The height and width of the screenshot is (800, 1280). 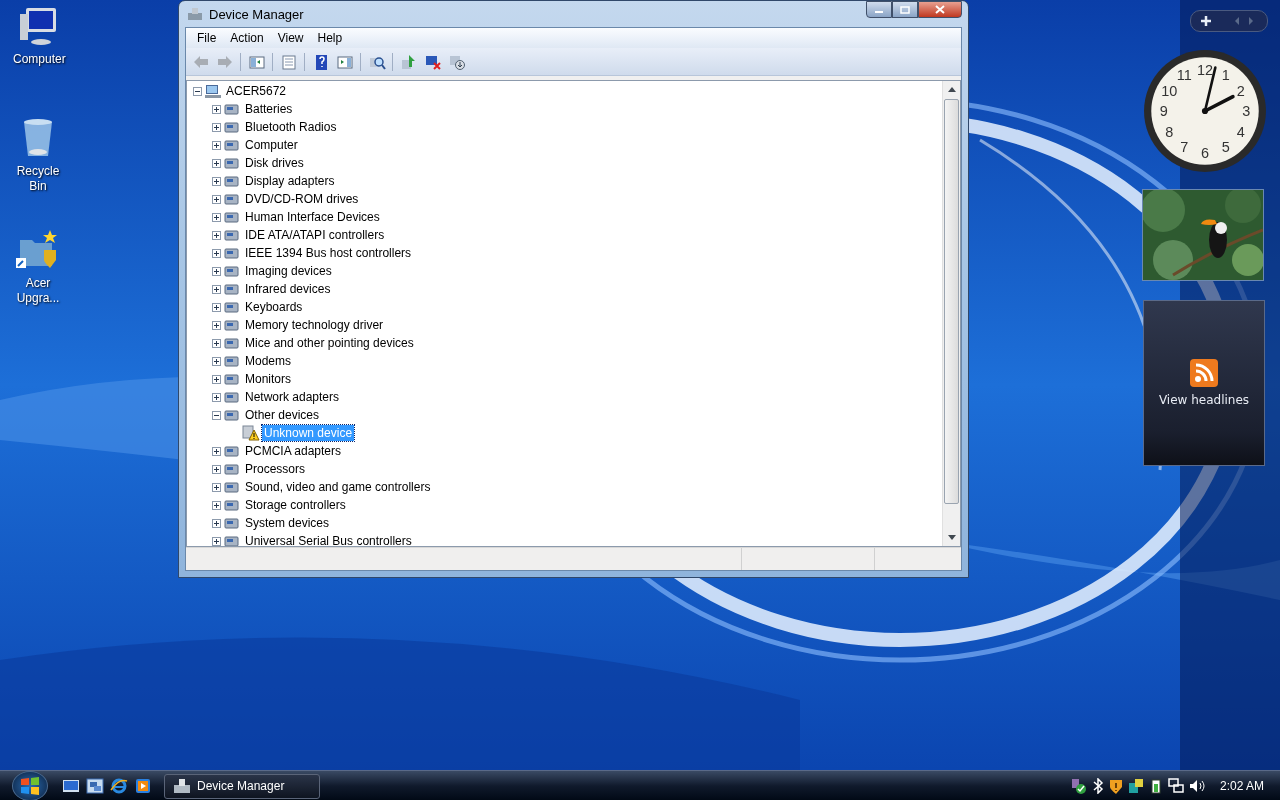 What do you see at coordinates (242, 786) in the screenshot?
I see `taskbar-button: Device Manager` at bounding box center [242, 786].